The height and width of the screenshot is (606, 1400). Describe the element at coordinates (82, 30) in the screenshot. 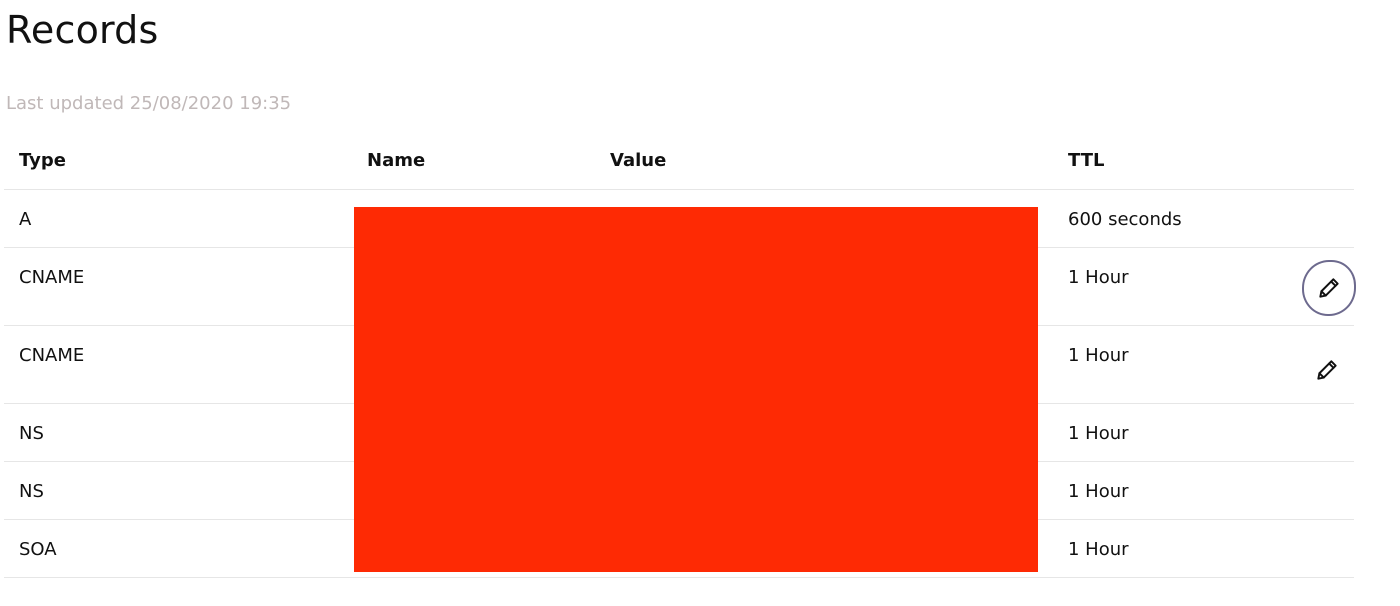

I see `page-title: Records` at that location.